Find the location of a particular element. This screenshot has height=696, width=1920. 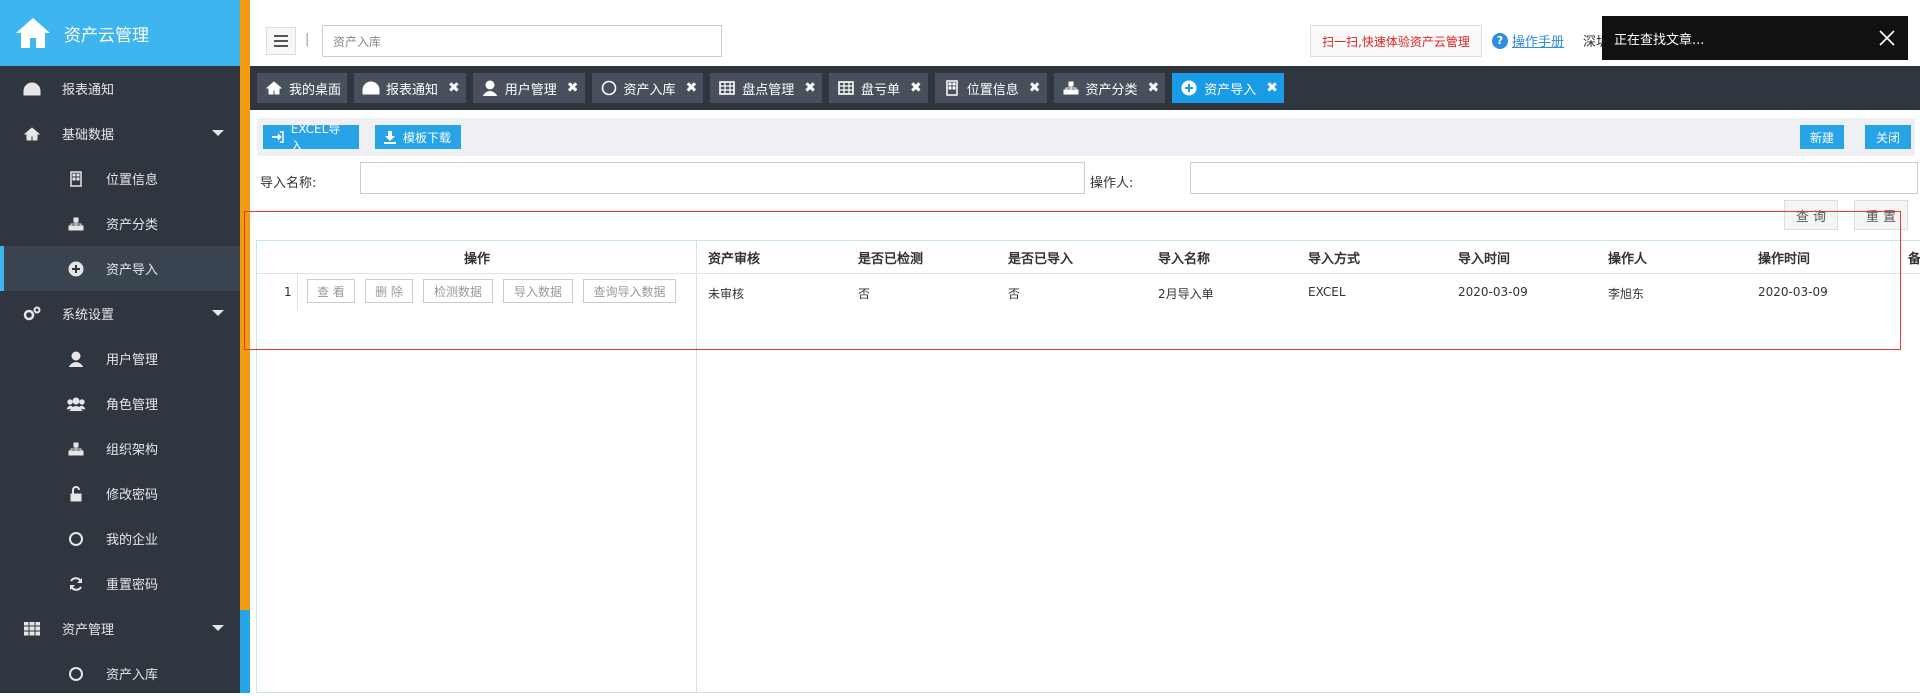

template-download-label: 模板下载 is located at coordinates (427, 137).